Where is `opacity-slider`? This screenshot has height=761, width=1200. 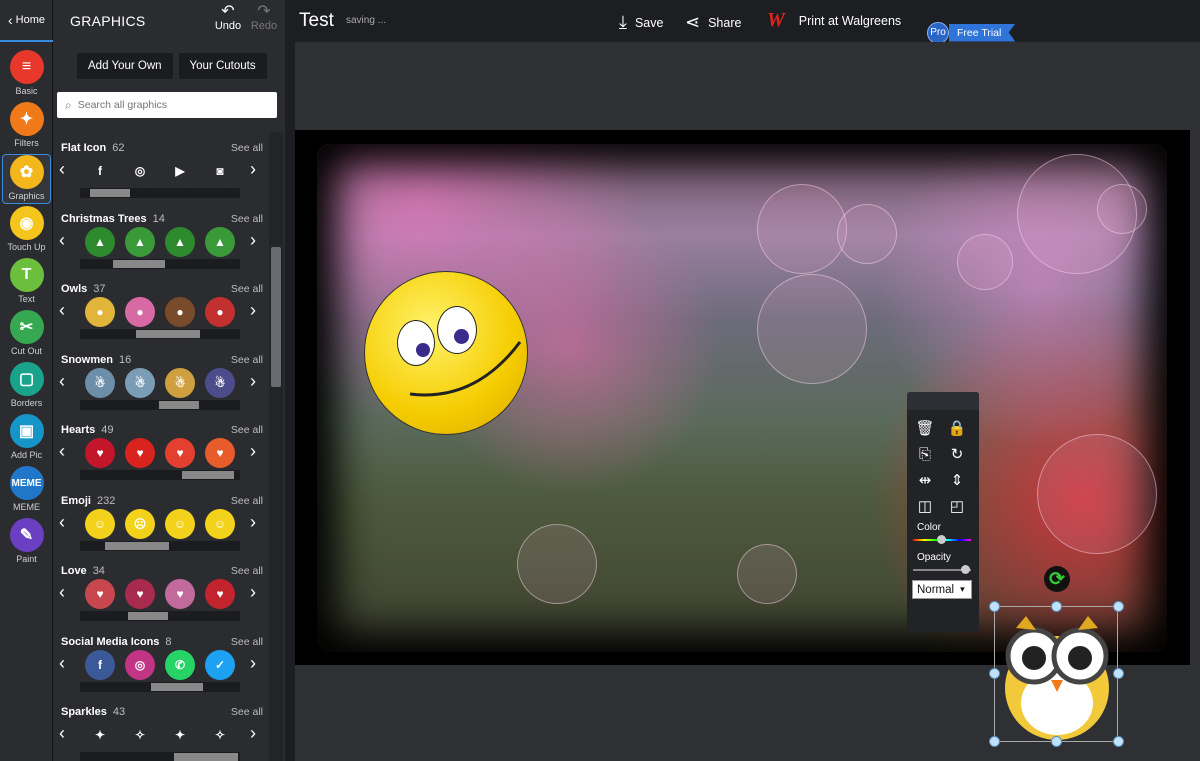
opacity-slider is located at coordinates (942, 569).